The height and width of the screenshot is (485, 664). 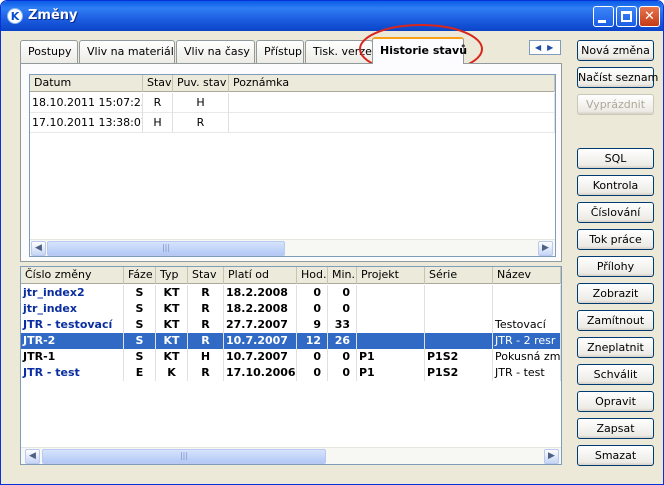 I want to click on cell-nazev: JTR - test, so click(x=527, y=373).